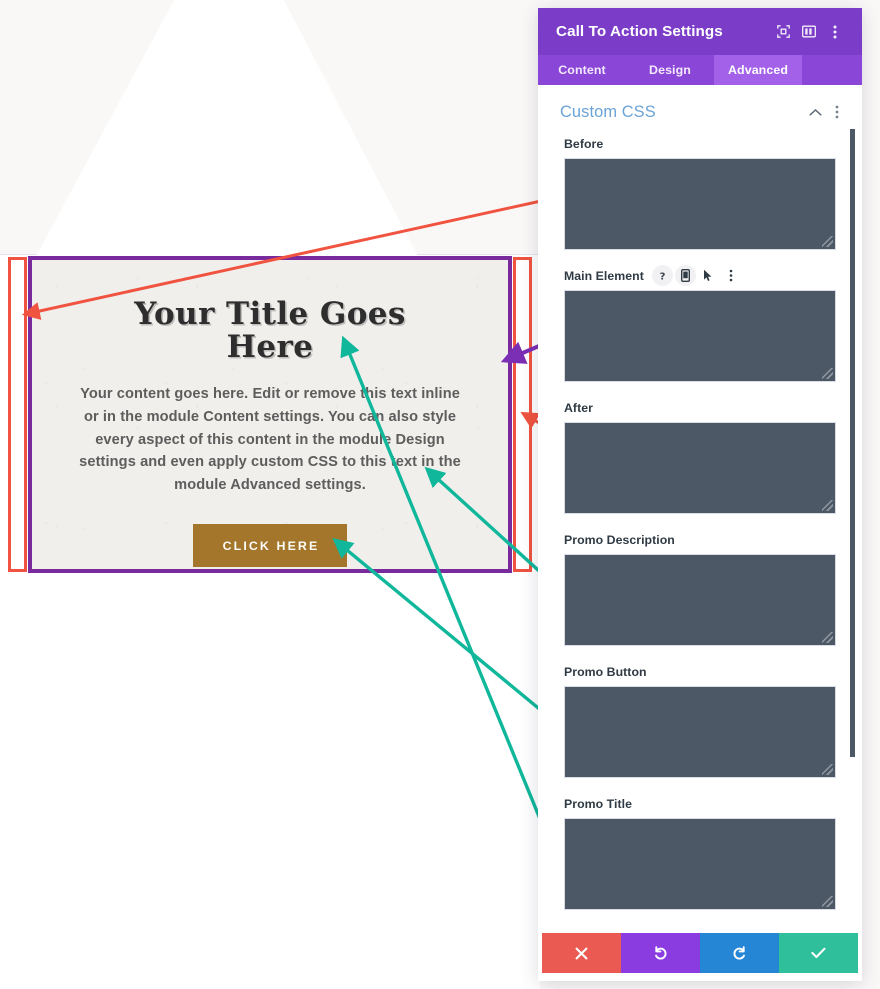  I want to click on tab-content: Content, so click(582, 70).